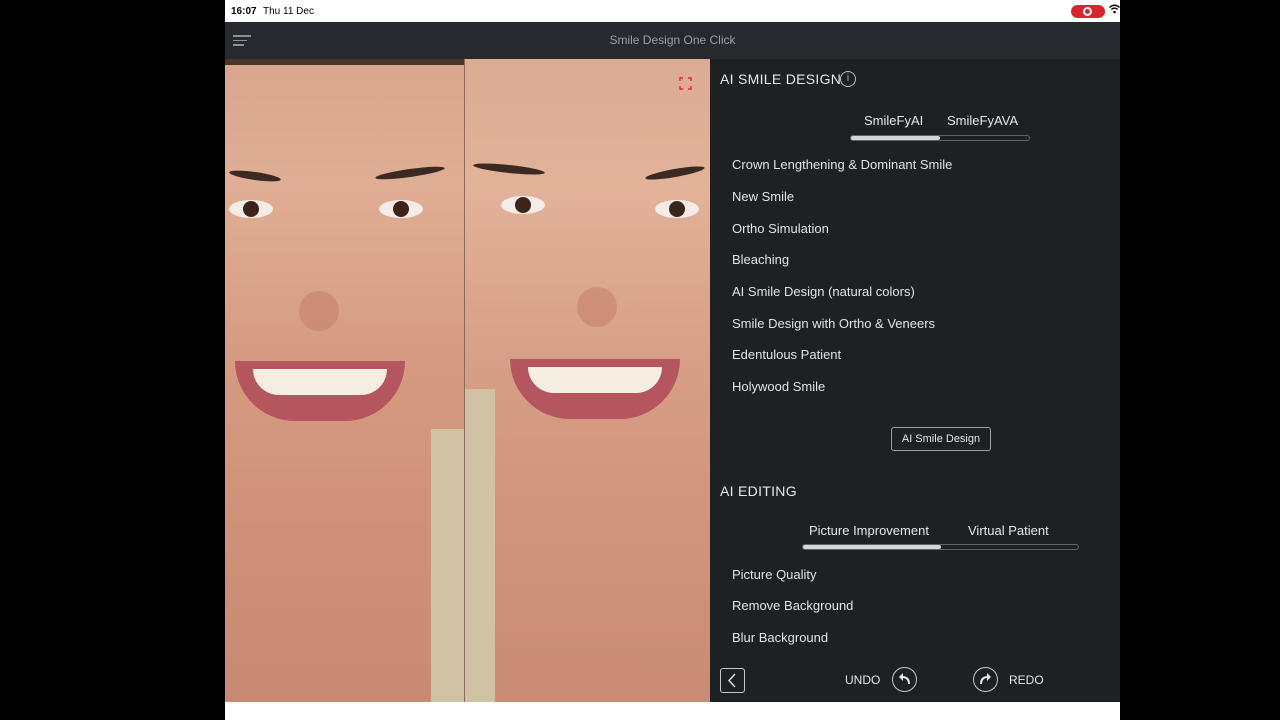 The height and width of the screenshot is (720, 1280). Describe the element at coordinates (763, 196) in the screenshot. I see `option-new-smile: New Smile` at that location.